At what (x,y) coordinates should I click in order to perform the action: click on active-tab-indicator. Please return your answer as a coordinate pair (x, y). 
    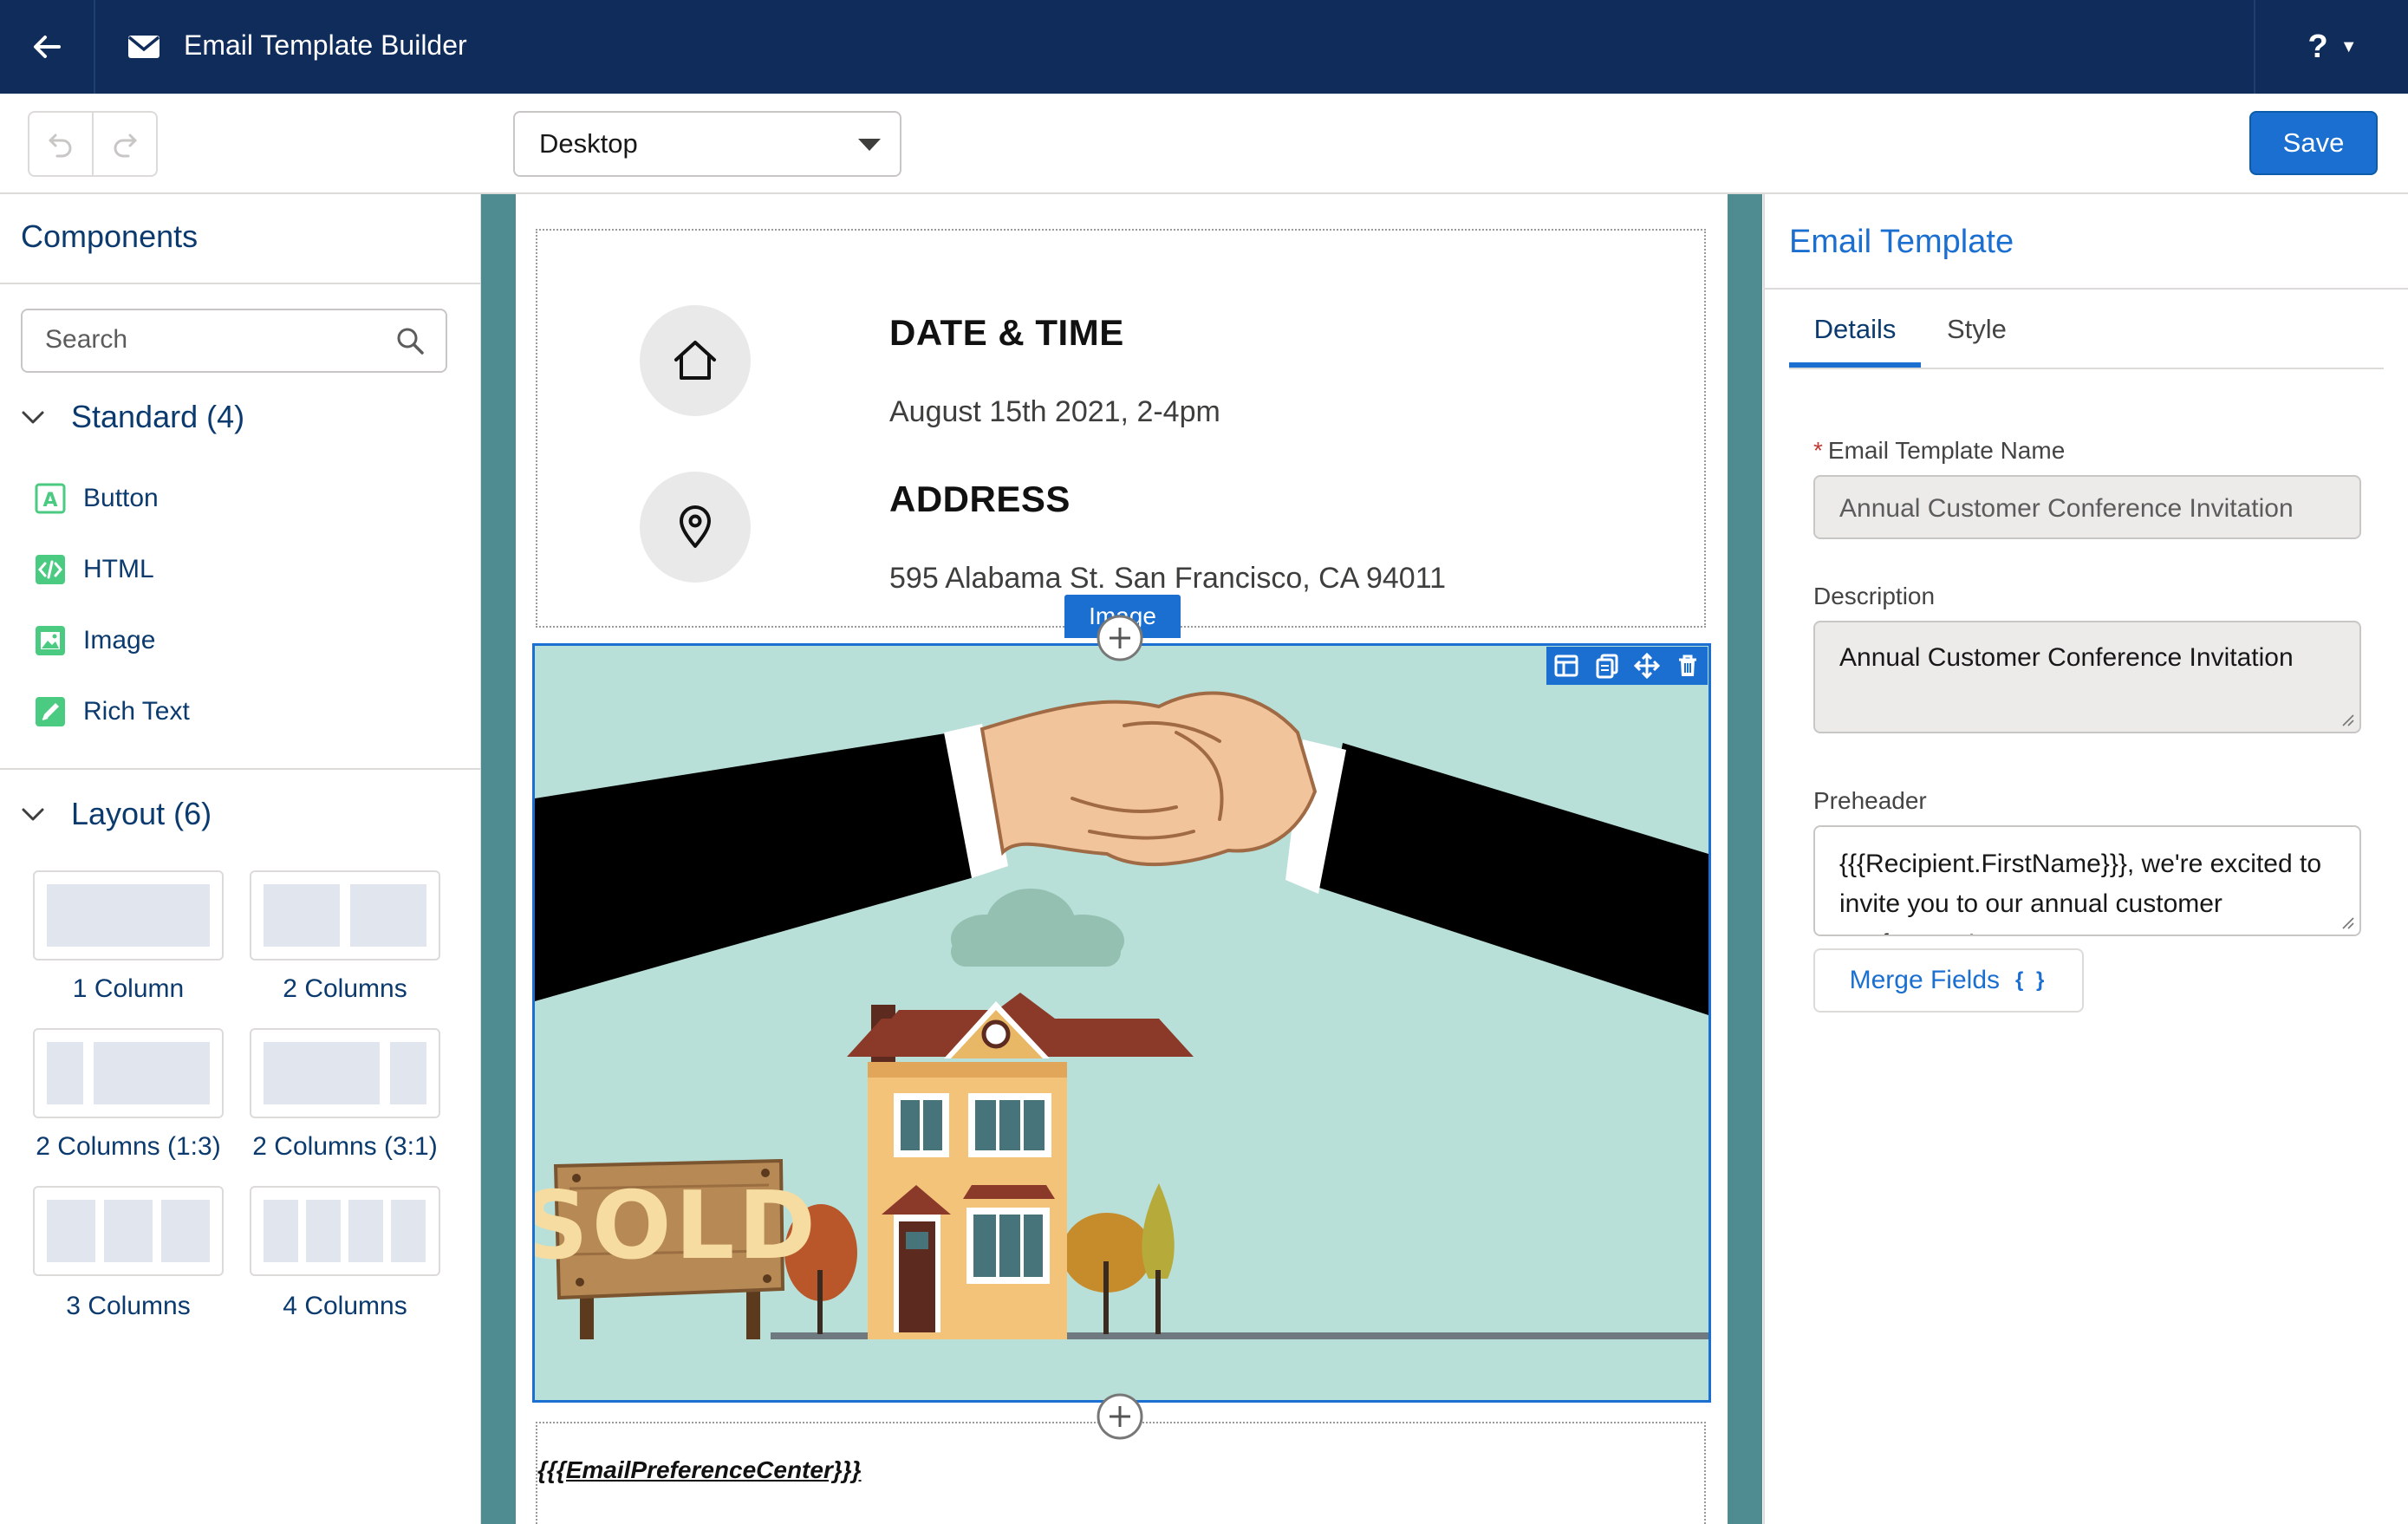
    Looking at the image, I should click on (1855, 365).